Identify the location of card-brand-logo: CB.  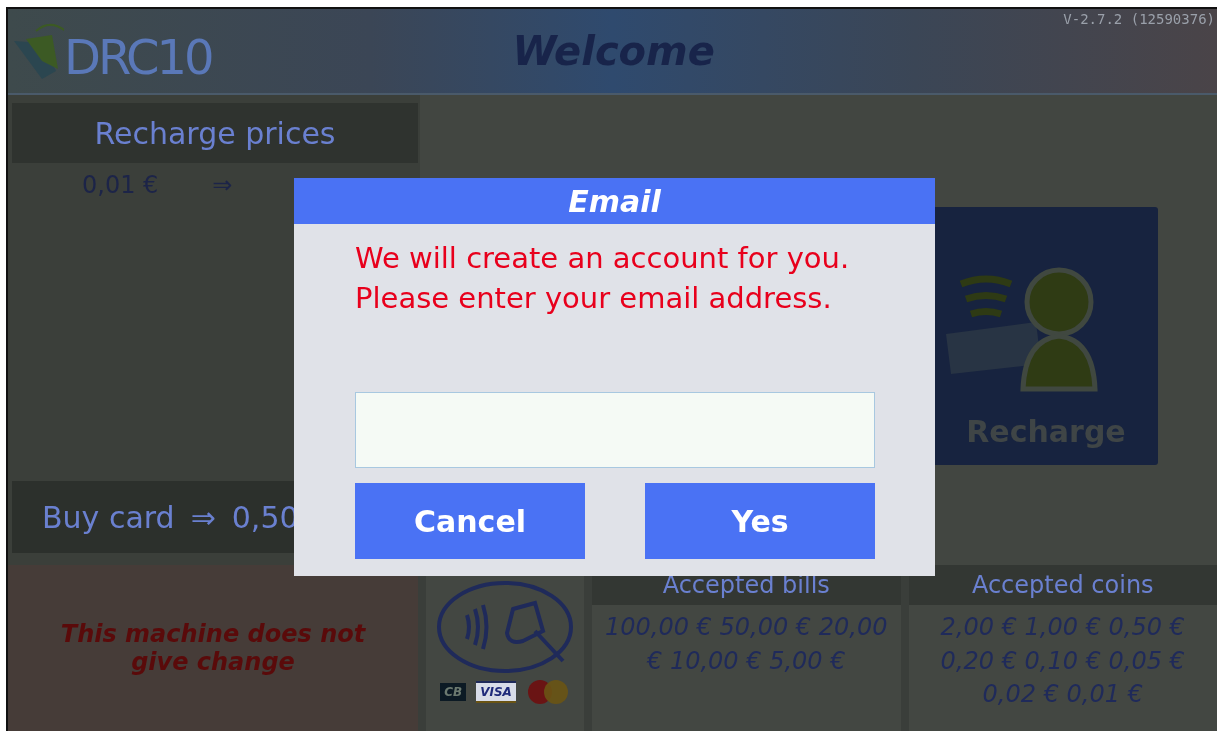
(453, 692).